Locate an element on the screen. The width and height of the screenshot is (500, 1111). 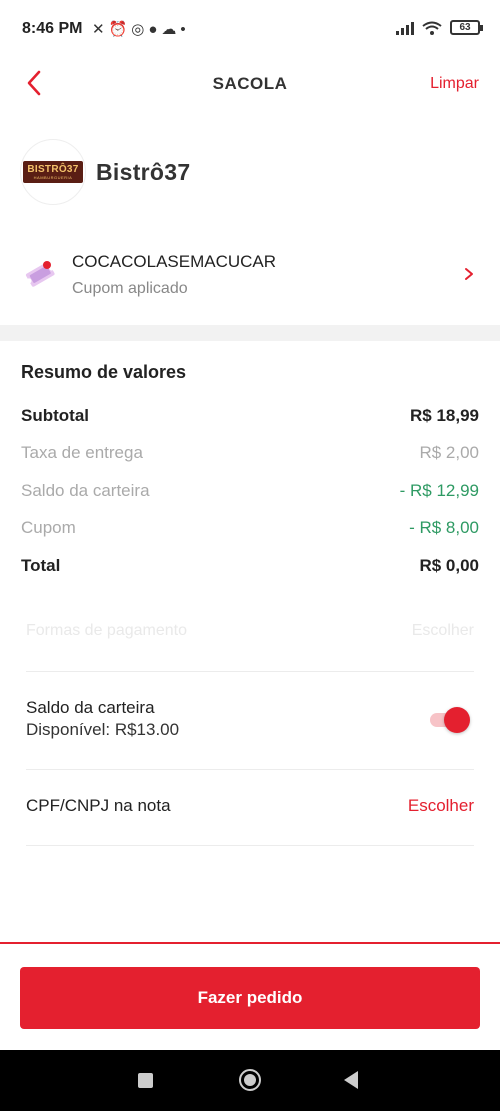
payment-methods-row: Formas de pagamento Escolher is located at coordinates (250, 631).